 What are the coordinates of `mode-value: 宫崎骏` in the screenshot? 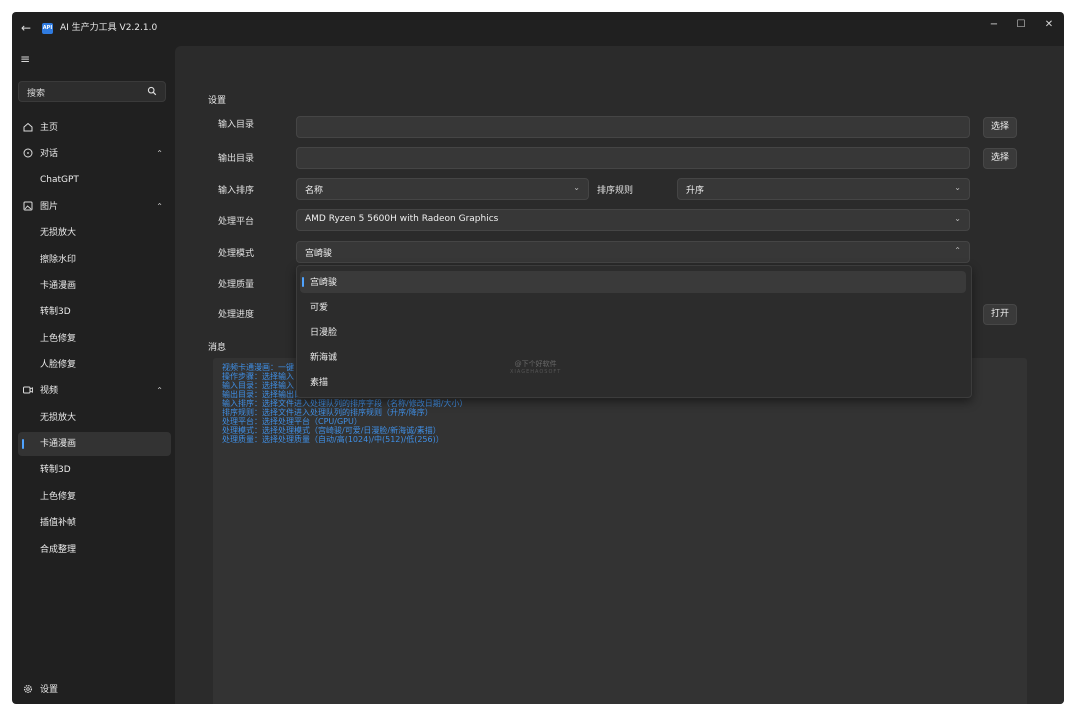 It's located at (319, 254).